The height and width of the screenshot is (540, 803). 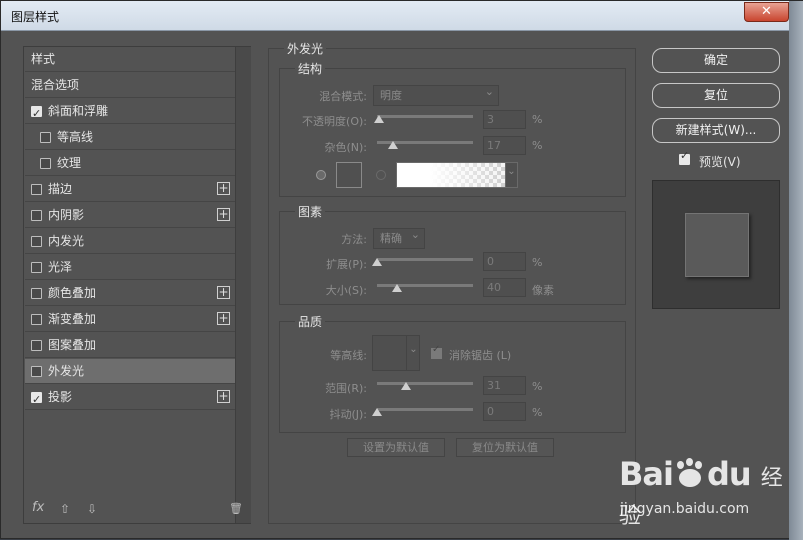 I want to click on range-input: 31, so click(x=504, y=385).